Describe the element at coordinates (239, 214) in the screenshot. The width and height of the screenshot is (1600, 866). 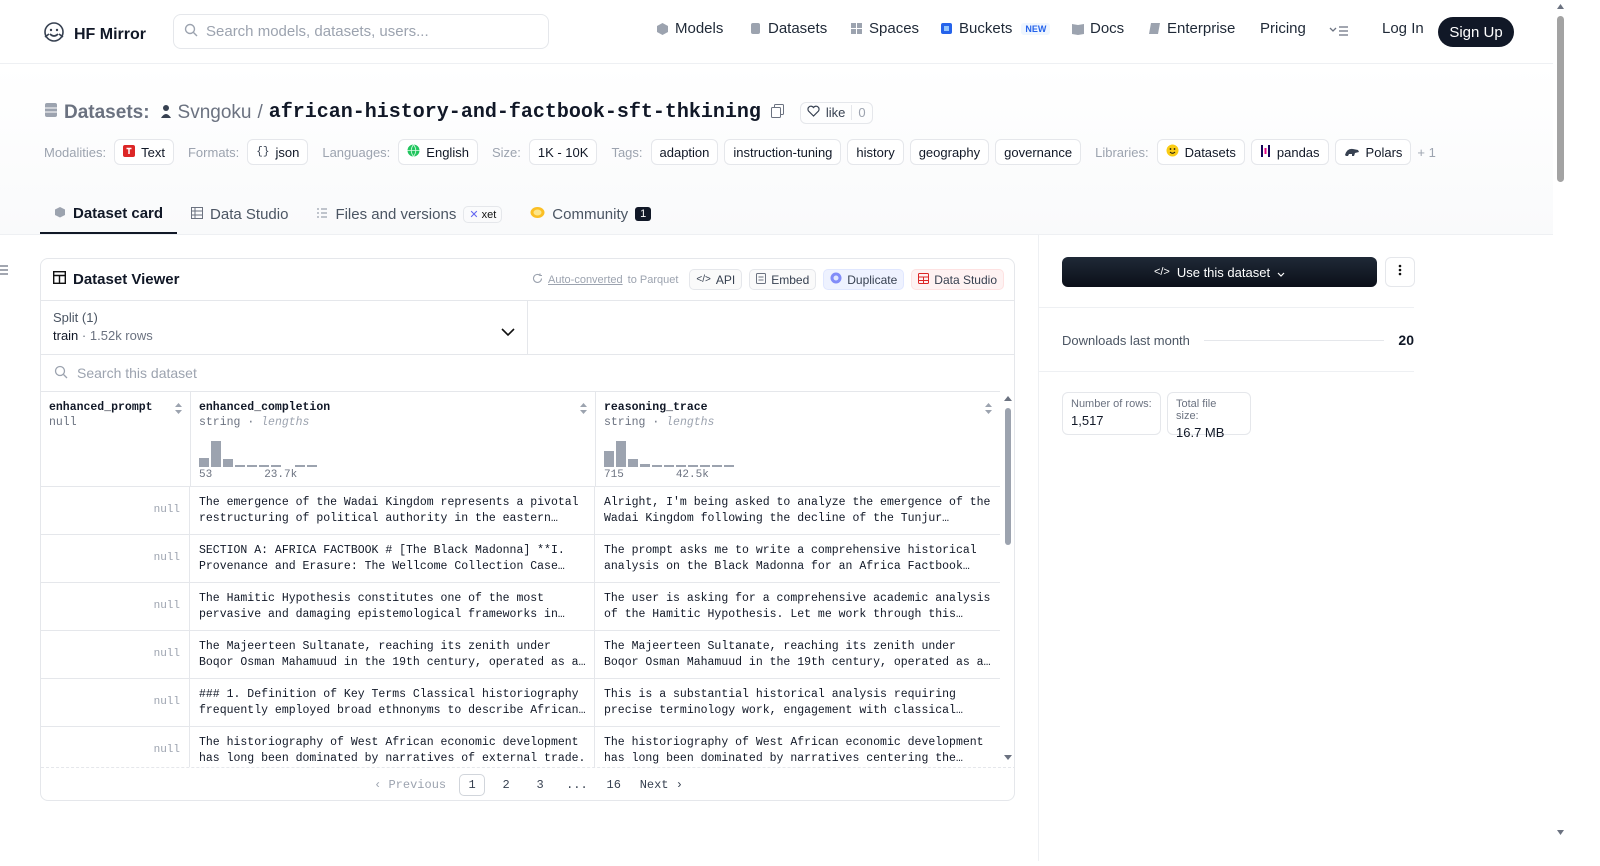
I see `tab-data-studio: Data Studio` at that location.